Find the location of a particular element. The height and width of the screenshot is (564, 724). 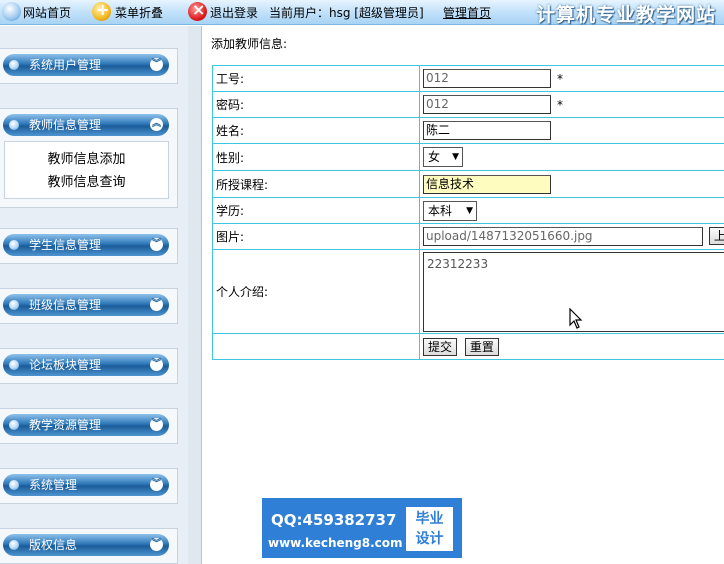

password-input: 012 is located at coordinates (487, 104).